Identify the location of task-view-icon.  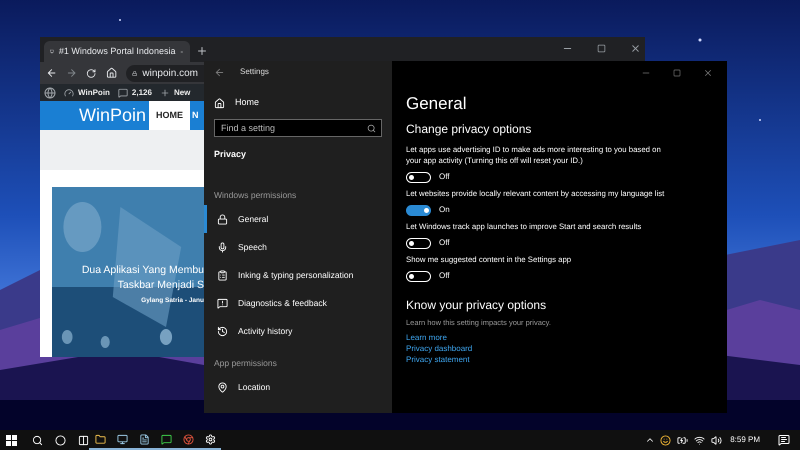
(83, 440).